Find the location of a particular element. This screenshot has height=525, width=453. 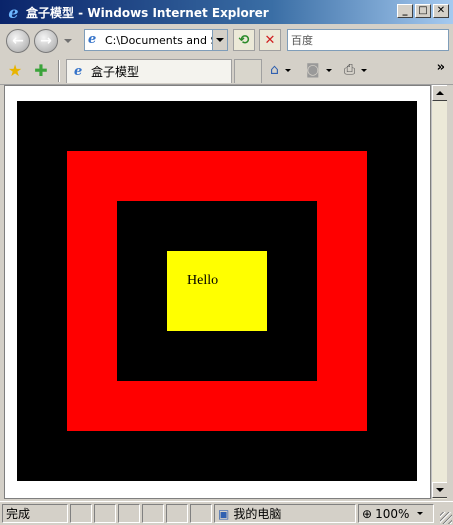

new-tab-button is located at coordinates (248, 71).